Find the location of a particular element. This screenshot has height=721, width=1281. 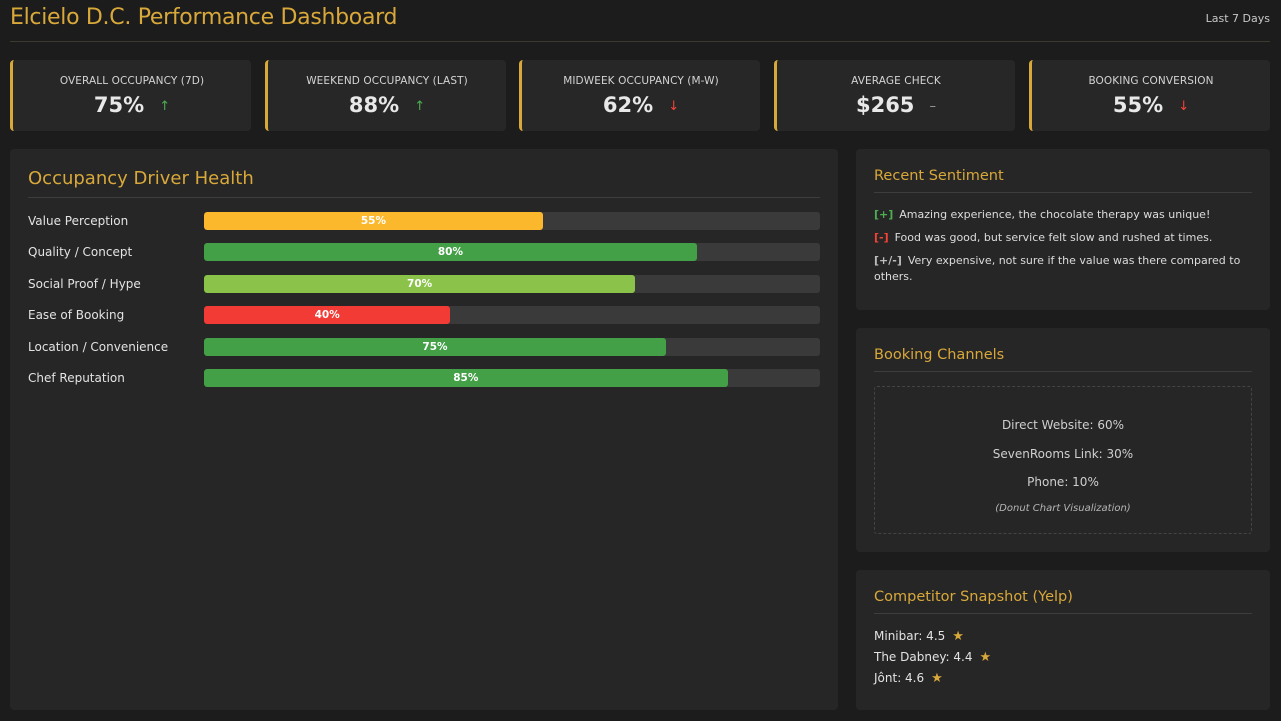

driver-row: Chef Reputation 85% is located at coordinates (424, 378).